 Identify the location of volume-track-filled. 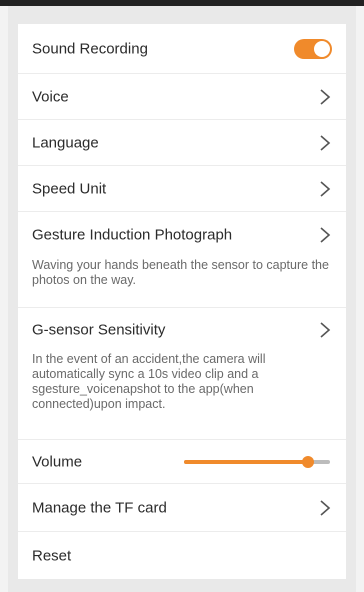
(246, 461).